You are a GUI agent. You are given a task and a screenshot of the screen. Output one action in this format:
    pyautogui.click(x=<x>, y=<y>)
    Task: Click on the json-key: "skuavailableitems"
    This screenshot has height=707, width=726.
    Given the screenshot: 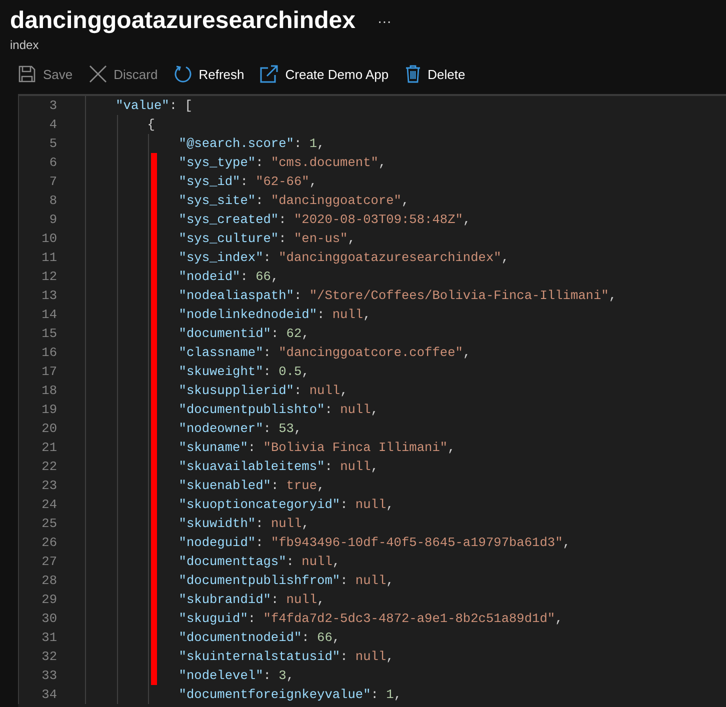 What is the action you would take?
    pyautogui.click(x=251, y=466)
    